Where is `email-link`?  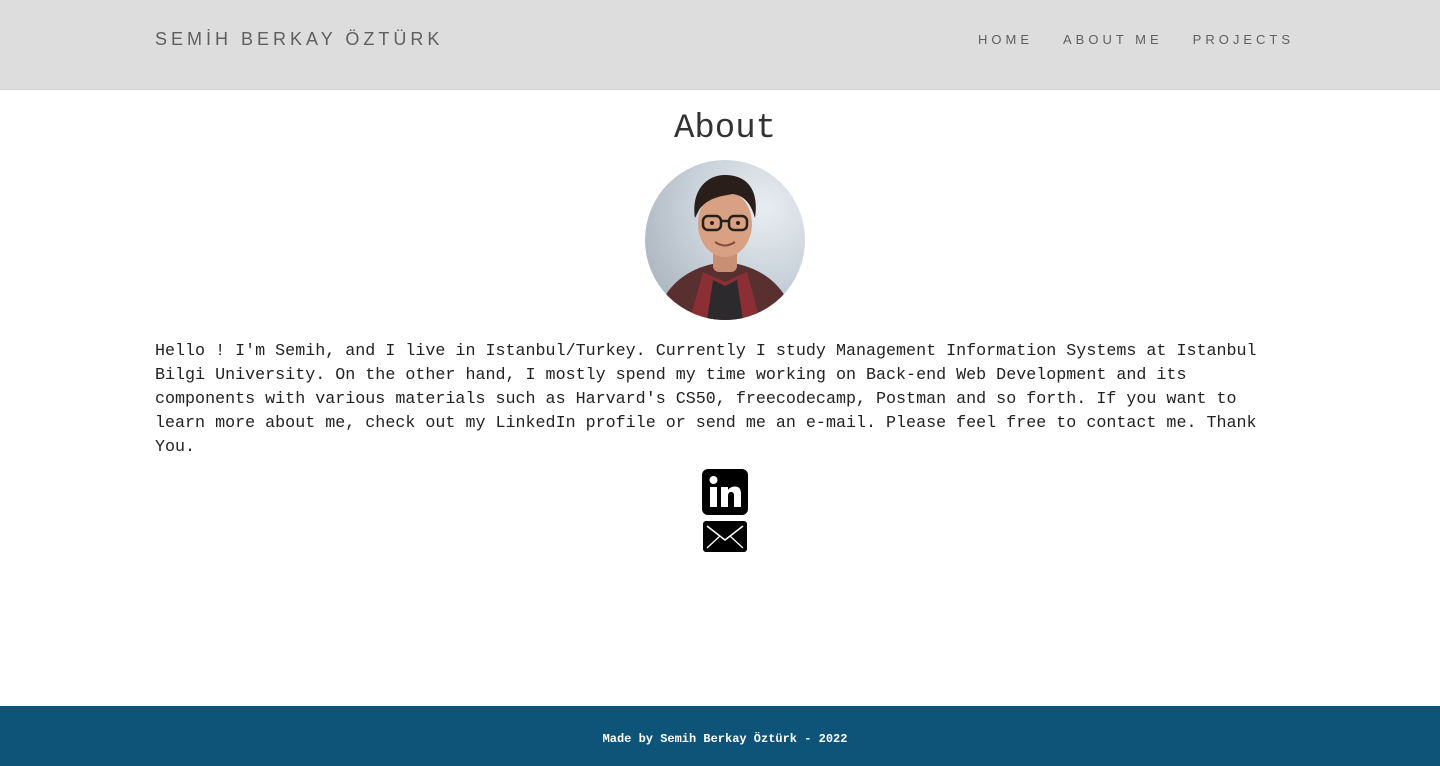 email-link is located at coordinates (725, 536).